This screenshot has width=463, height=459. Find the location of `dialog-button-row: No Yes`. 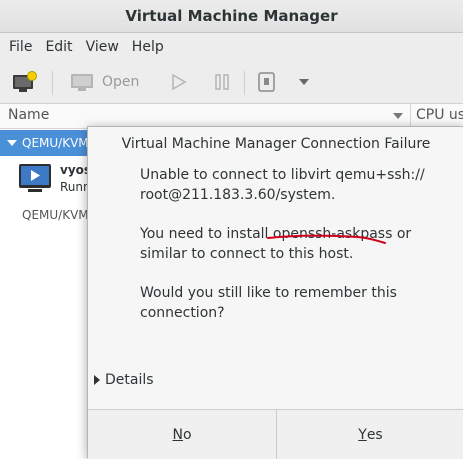

dialog-button-row: No Yes is located at coordinates (275, 434).